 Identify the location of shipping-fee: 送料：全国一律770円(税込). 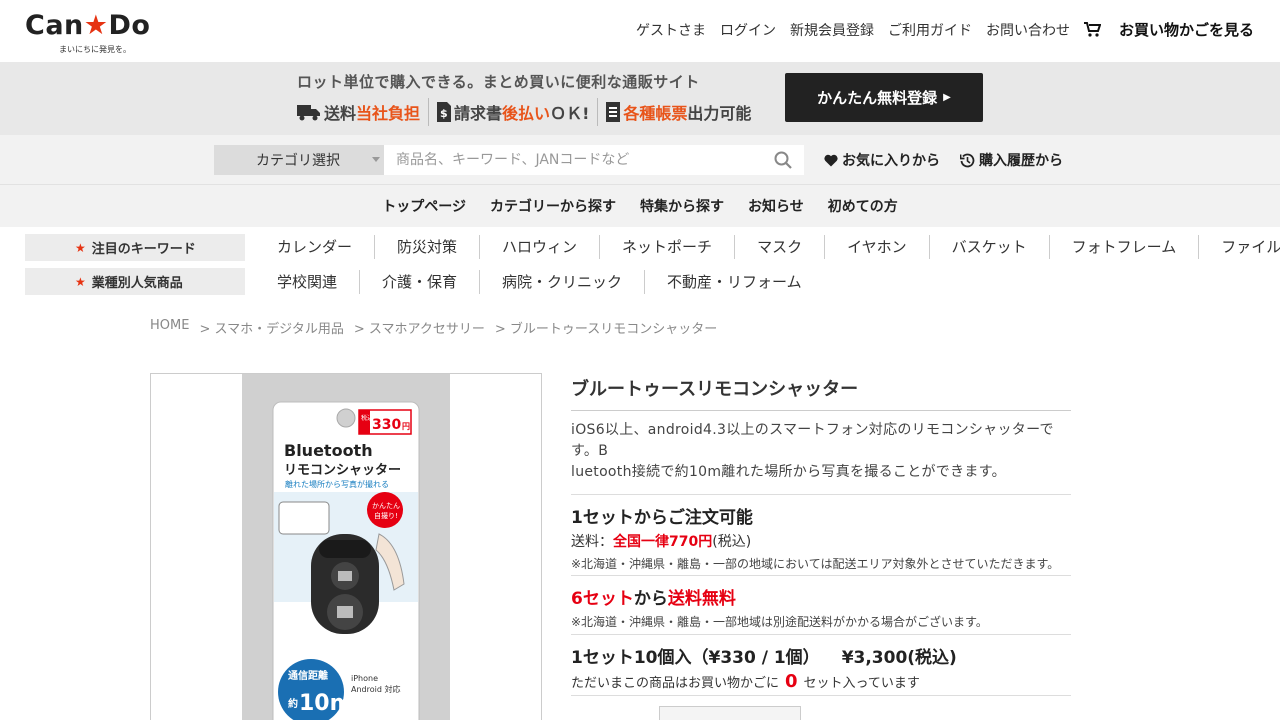
(661, 542).